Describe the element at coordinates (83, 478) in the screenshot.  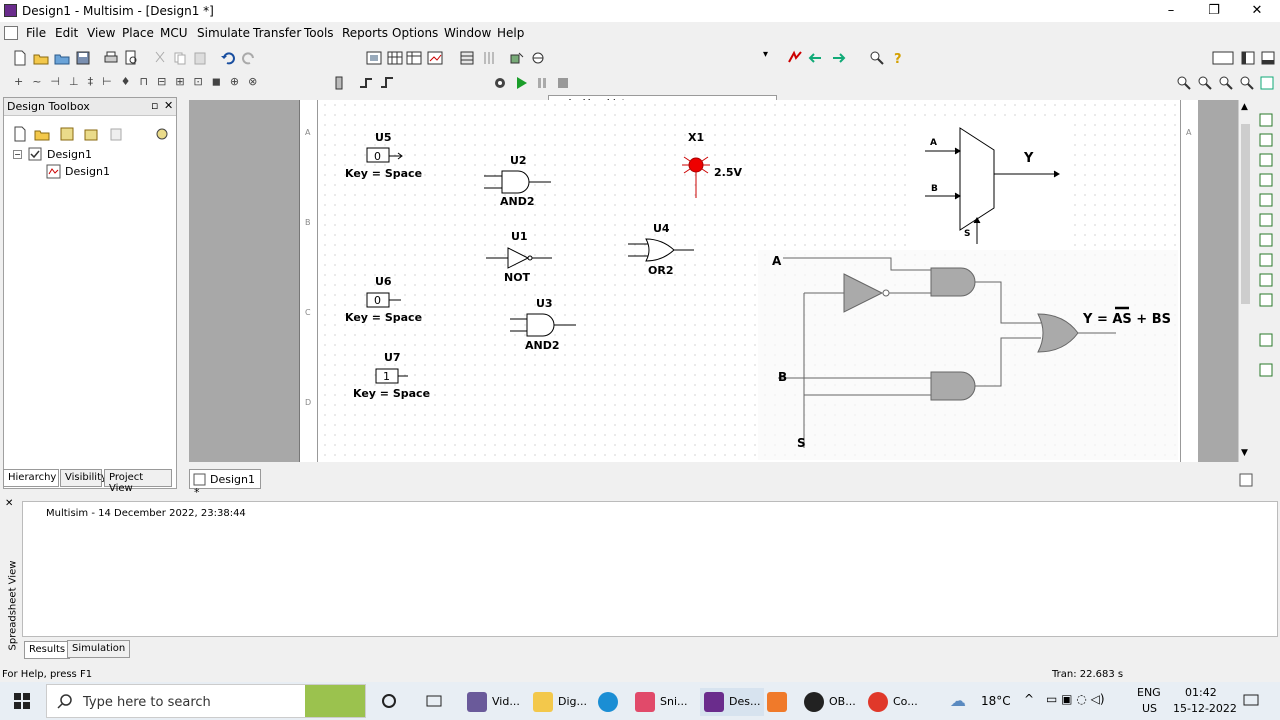
I see `tab-visibility: Visibility` at that location.